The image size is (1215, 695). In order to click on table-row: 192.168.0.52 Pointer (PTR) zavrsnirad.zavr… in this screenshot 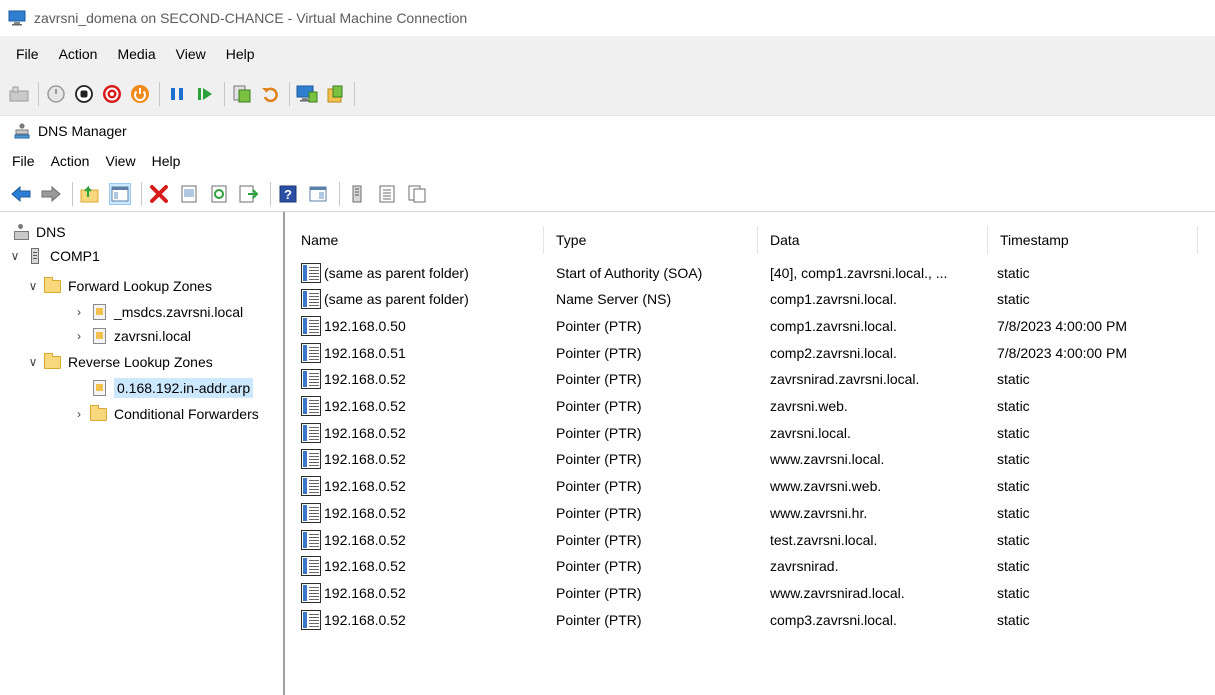, I will do `click(752, 379)`.